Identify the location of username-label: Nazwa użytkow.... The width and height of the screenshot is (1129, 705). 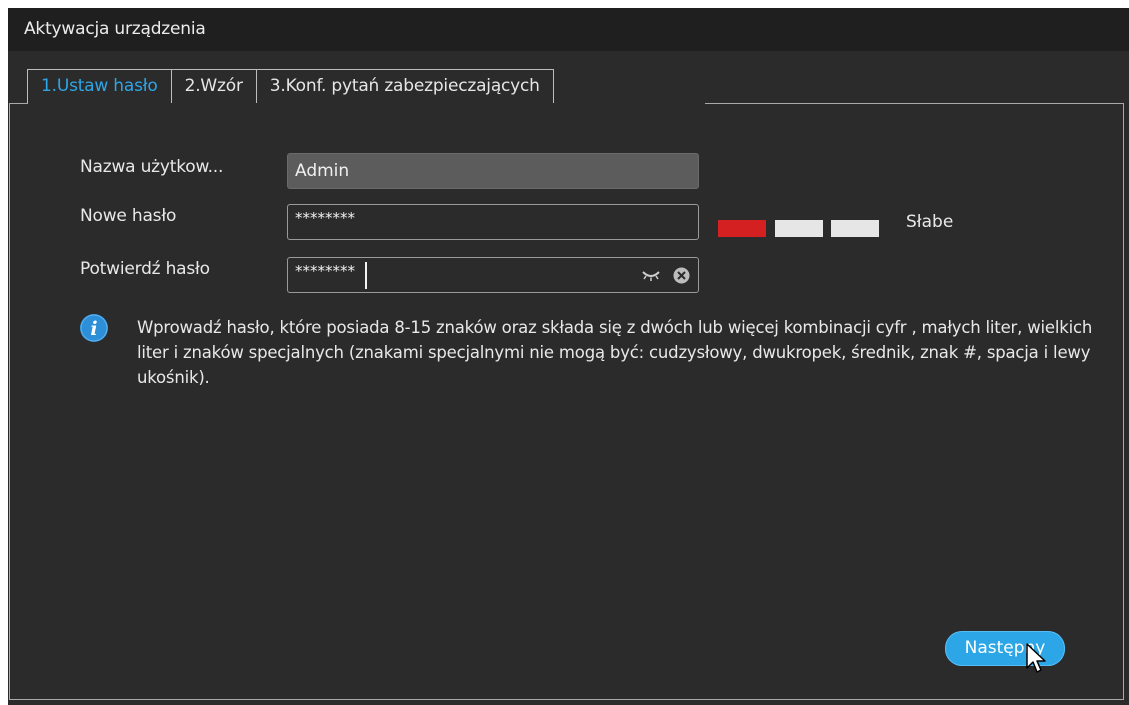
(152, 167).